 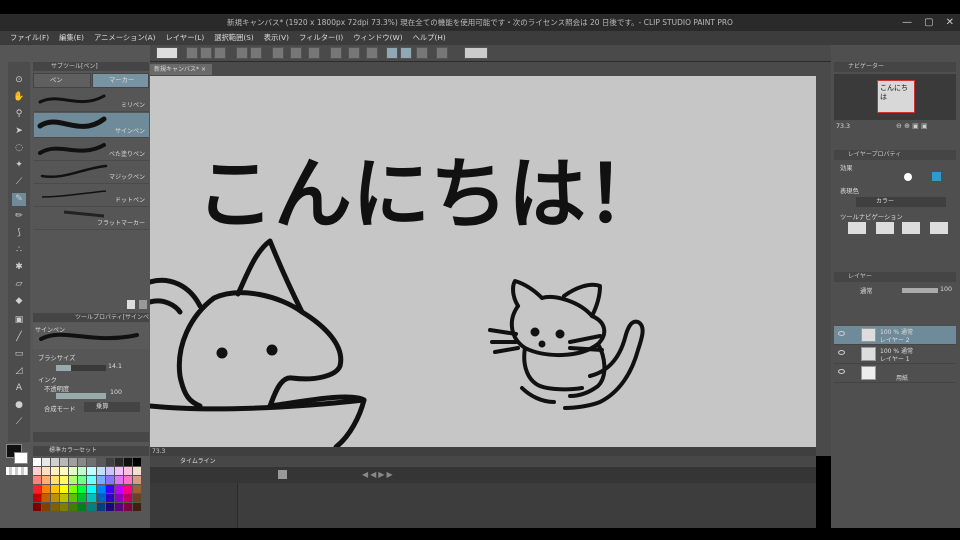 I want to click on clip-studio-icon, so click(x=167, y=53).